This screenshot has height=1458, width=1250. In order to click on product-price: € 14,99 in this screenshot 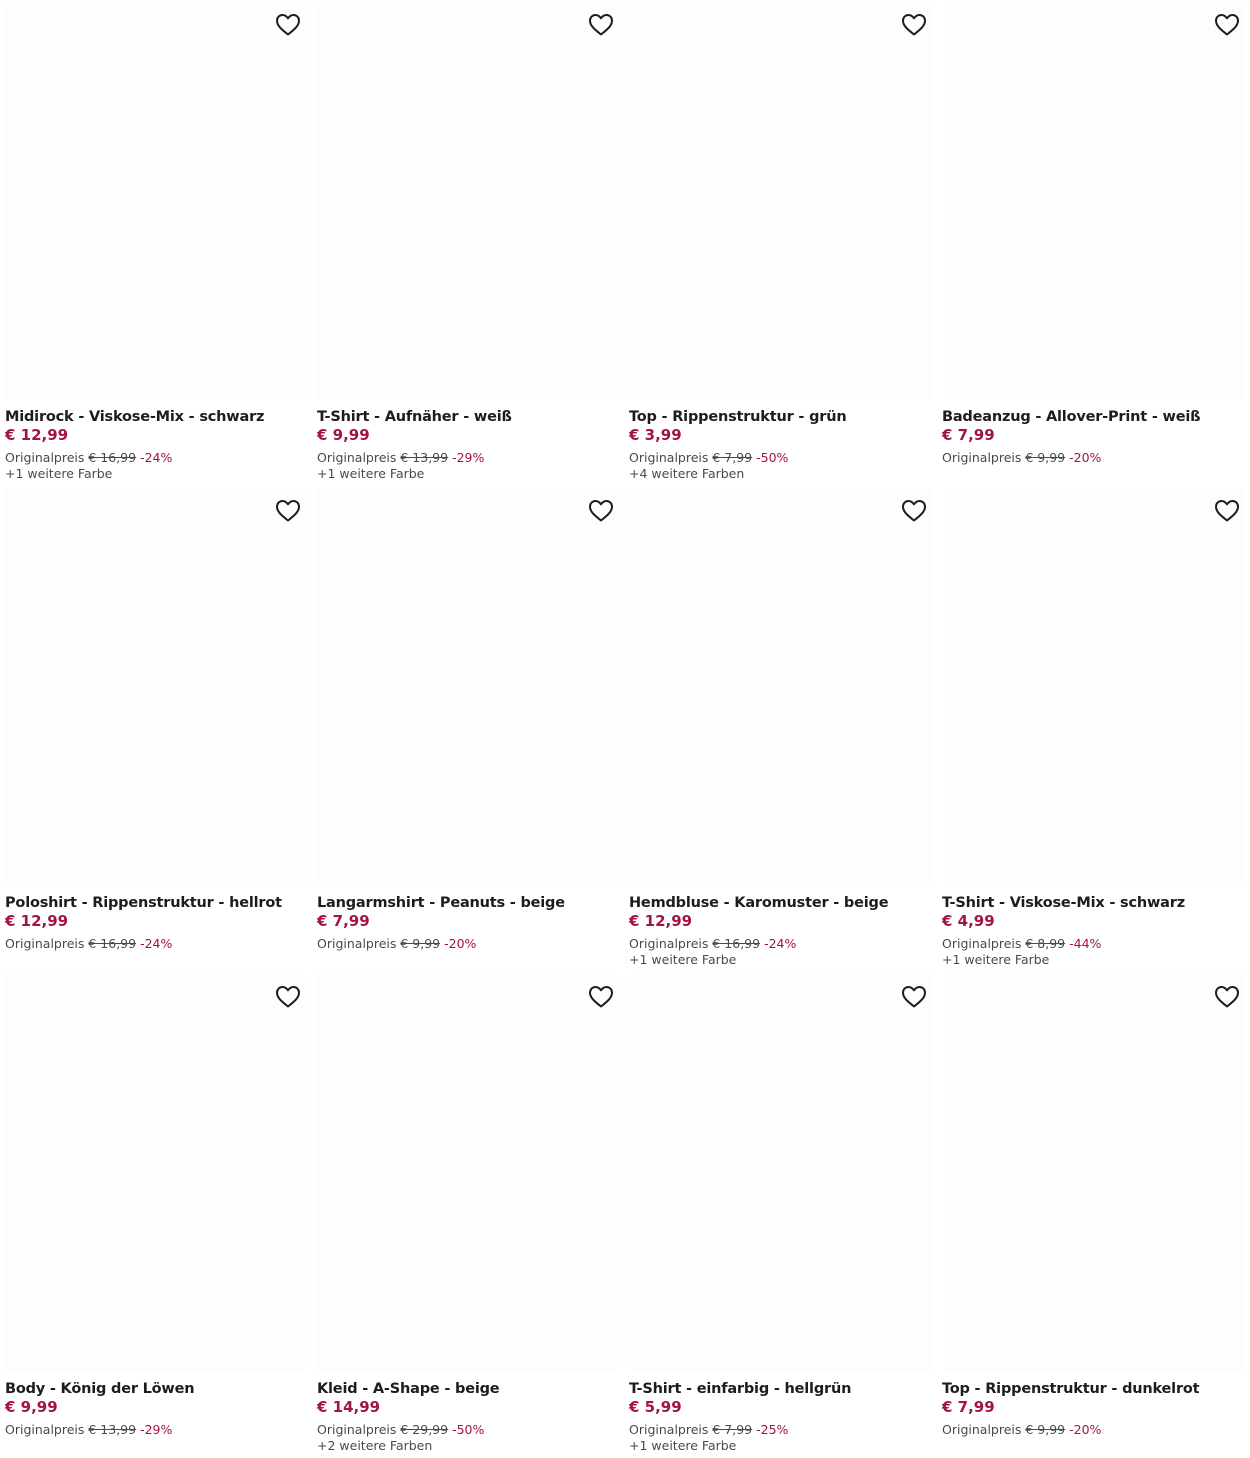, I will do `click(349, 1407)`.